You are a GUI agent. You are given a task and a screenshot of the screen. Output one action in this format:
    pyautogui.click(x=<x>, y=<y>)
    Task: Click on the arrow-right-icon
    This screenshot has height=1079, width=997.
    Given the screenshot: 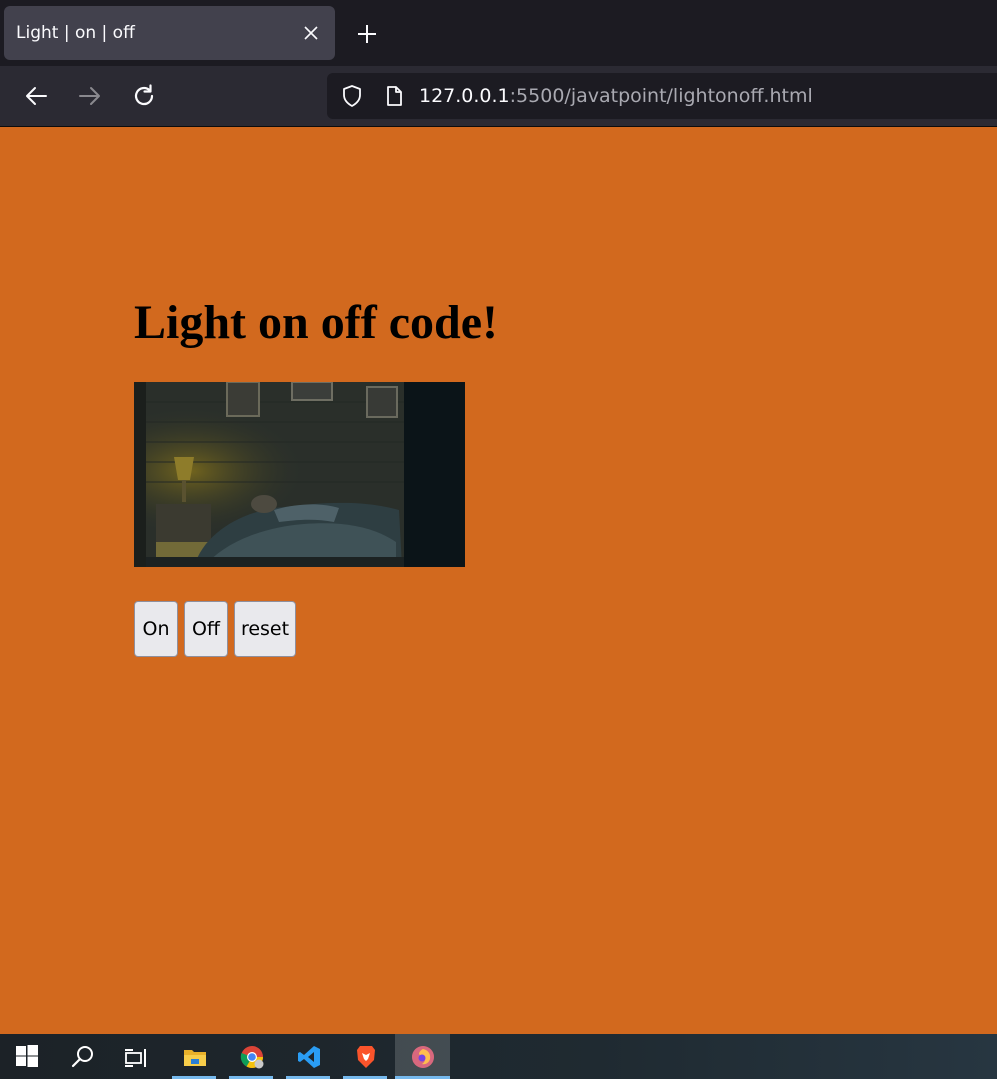 What is the action you would take?
    pyautogui.click(x=90, y=96)
    